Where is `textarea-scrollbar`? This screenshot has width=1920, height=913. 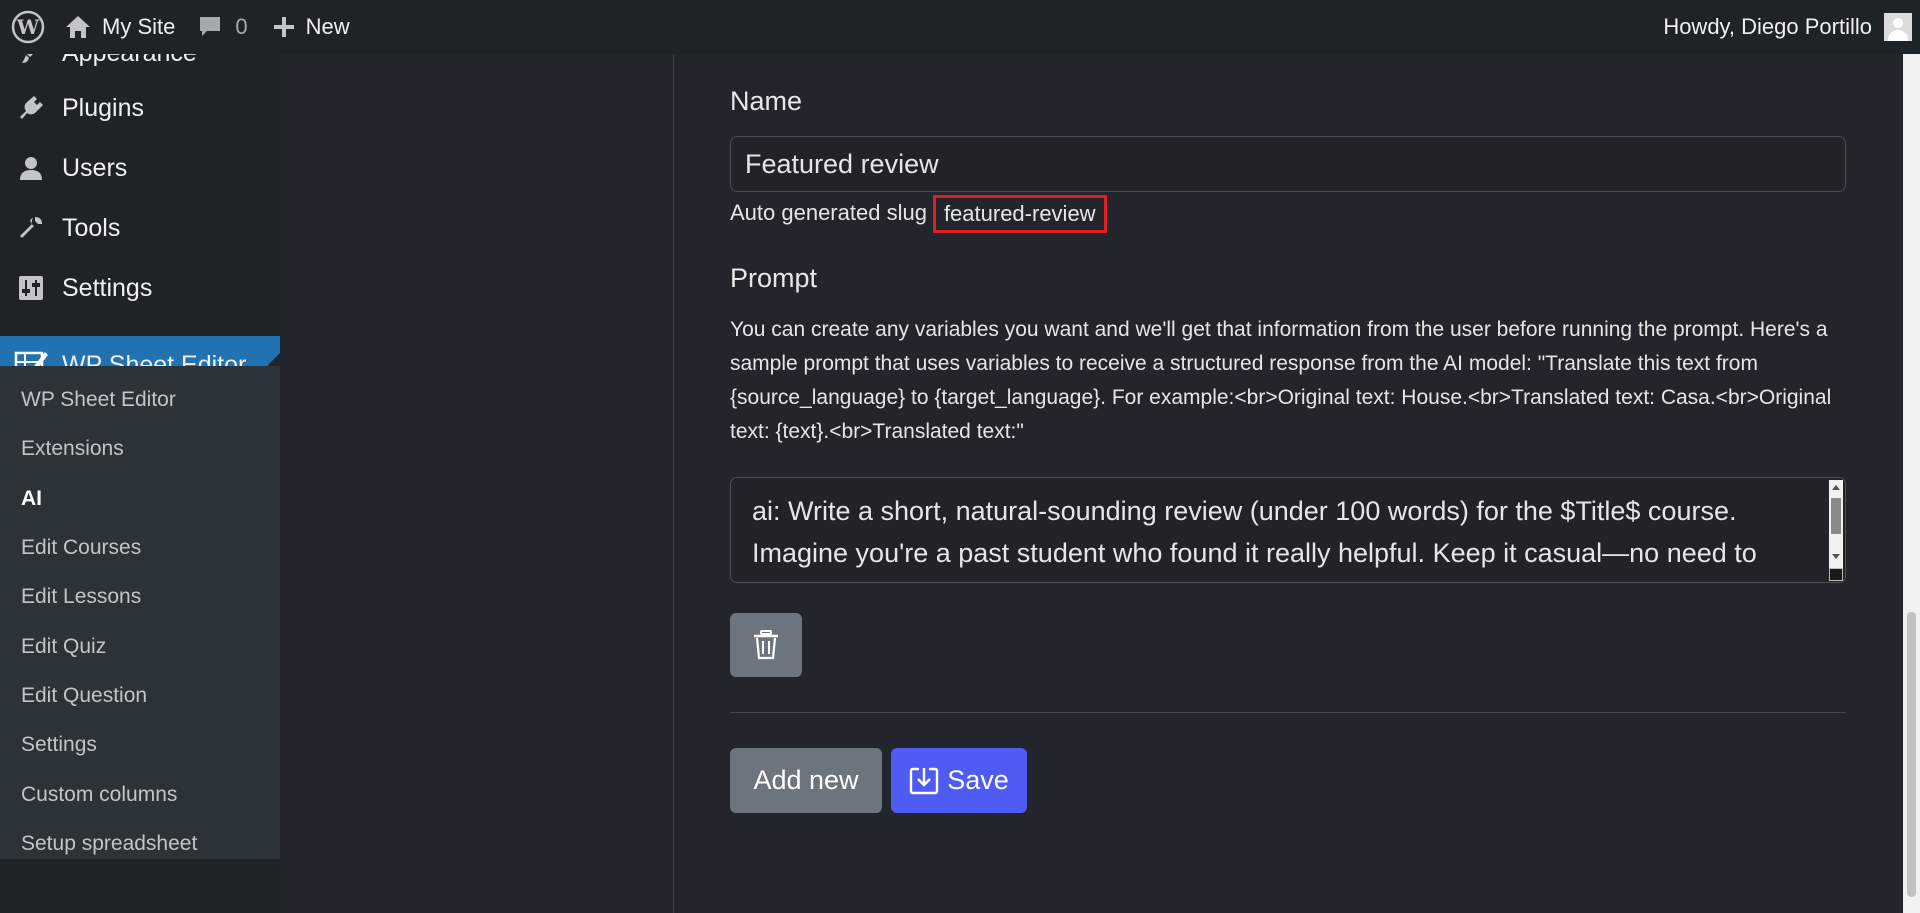 textarea-scrollbar is located at coordinates (1836, 530).